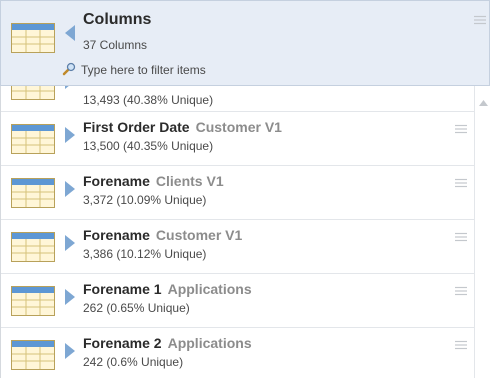 The width and height of the screenshot is (490, 378). Describe the element at coordinates (122, 289) in the screenshot. I see `column-name-text: Forename 1` at that location.